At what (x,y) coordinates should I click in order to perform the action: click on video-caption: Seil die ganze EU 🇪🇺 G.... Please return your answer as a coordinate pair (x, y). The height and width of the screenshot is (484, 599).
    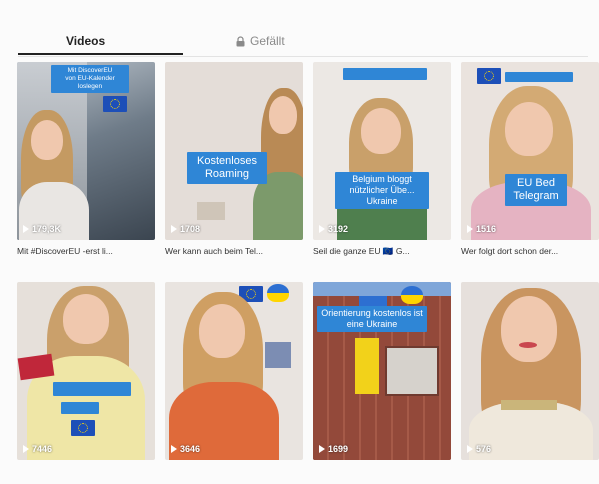
    Looking at the image, I should click on (361, 251).